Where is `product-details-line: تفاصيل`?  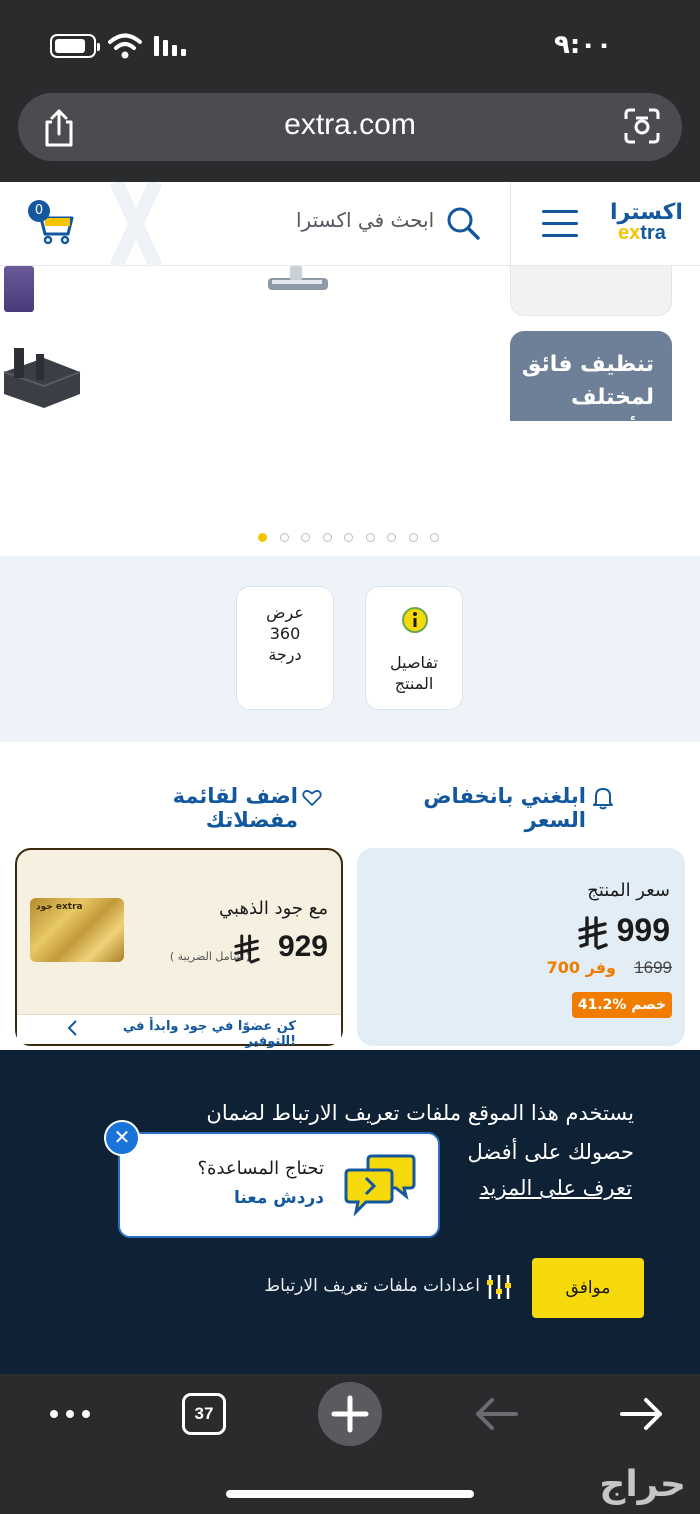
product-details-line: تفاصيل is located at coordinates (414, 662).